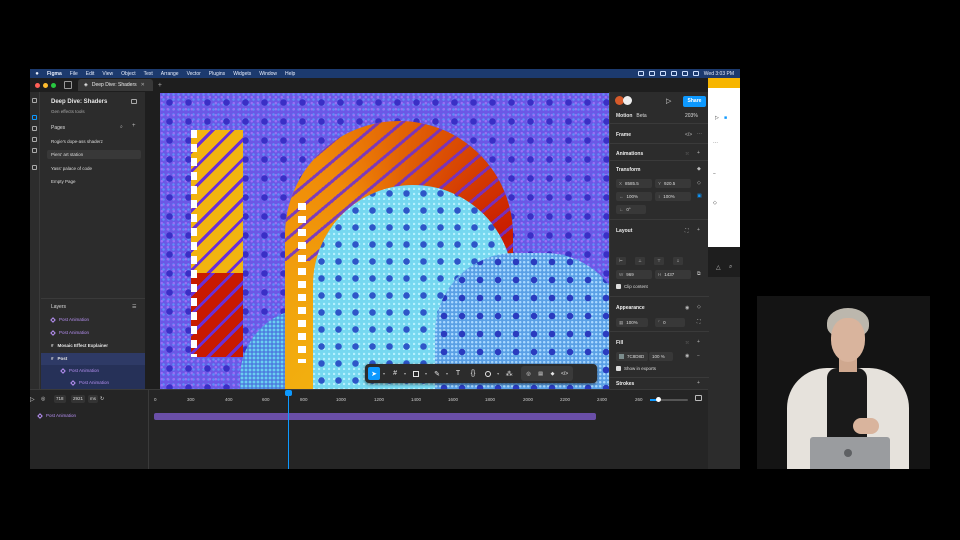  Describe the element at coordinates (695, 73) in the screenshot. I see `search-icon` at that location.